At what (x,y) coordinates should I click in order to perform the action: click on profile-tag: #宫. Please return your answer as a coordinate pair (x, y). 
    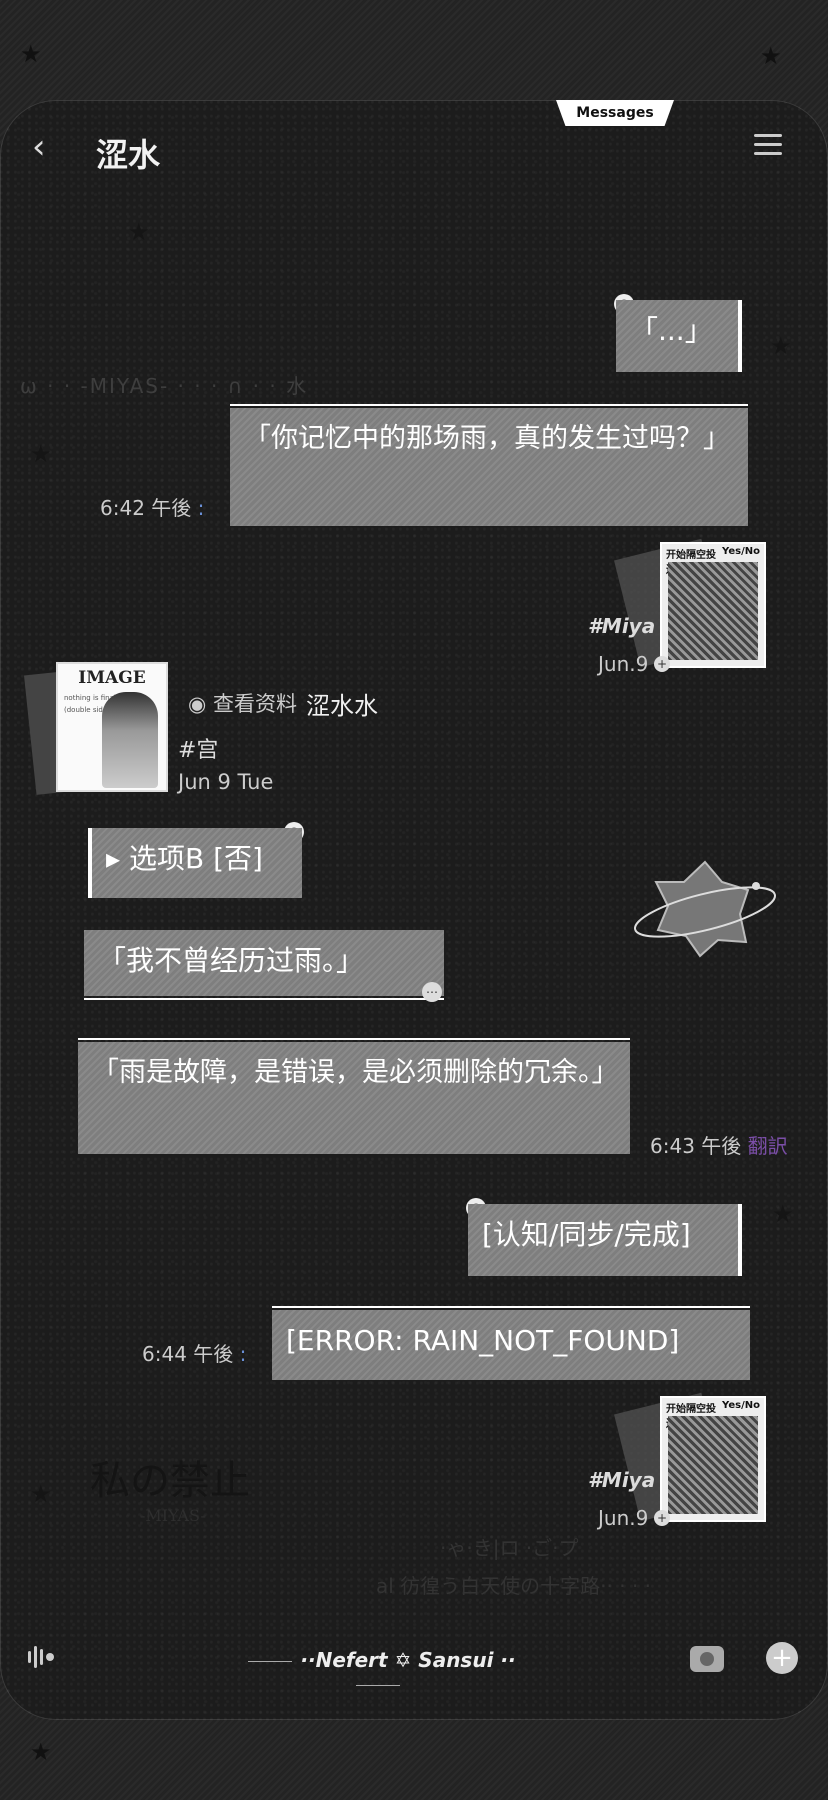
    Looking at the image, I should click on (198, 750).